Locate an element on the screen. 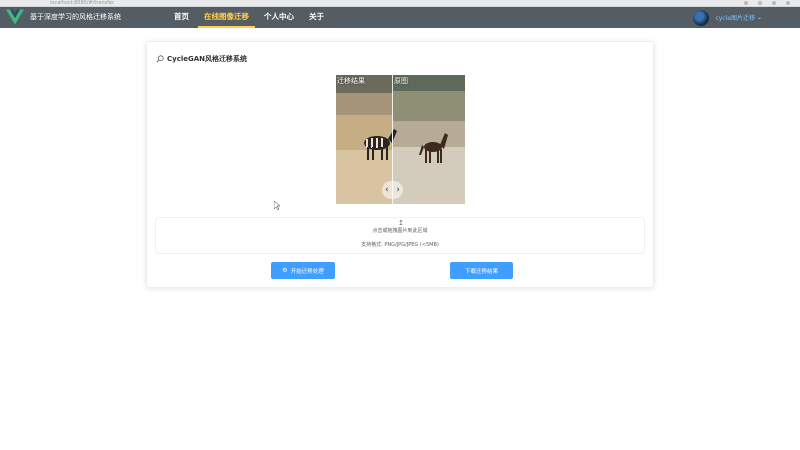  download-result-button: 下载迁移结果 is located at coordinates (481, 270).